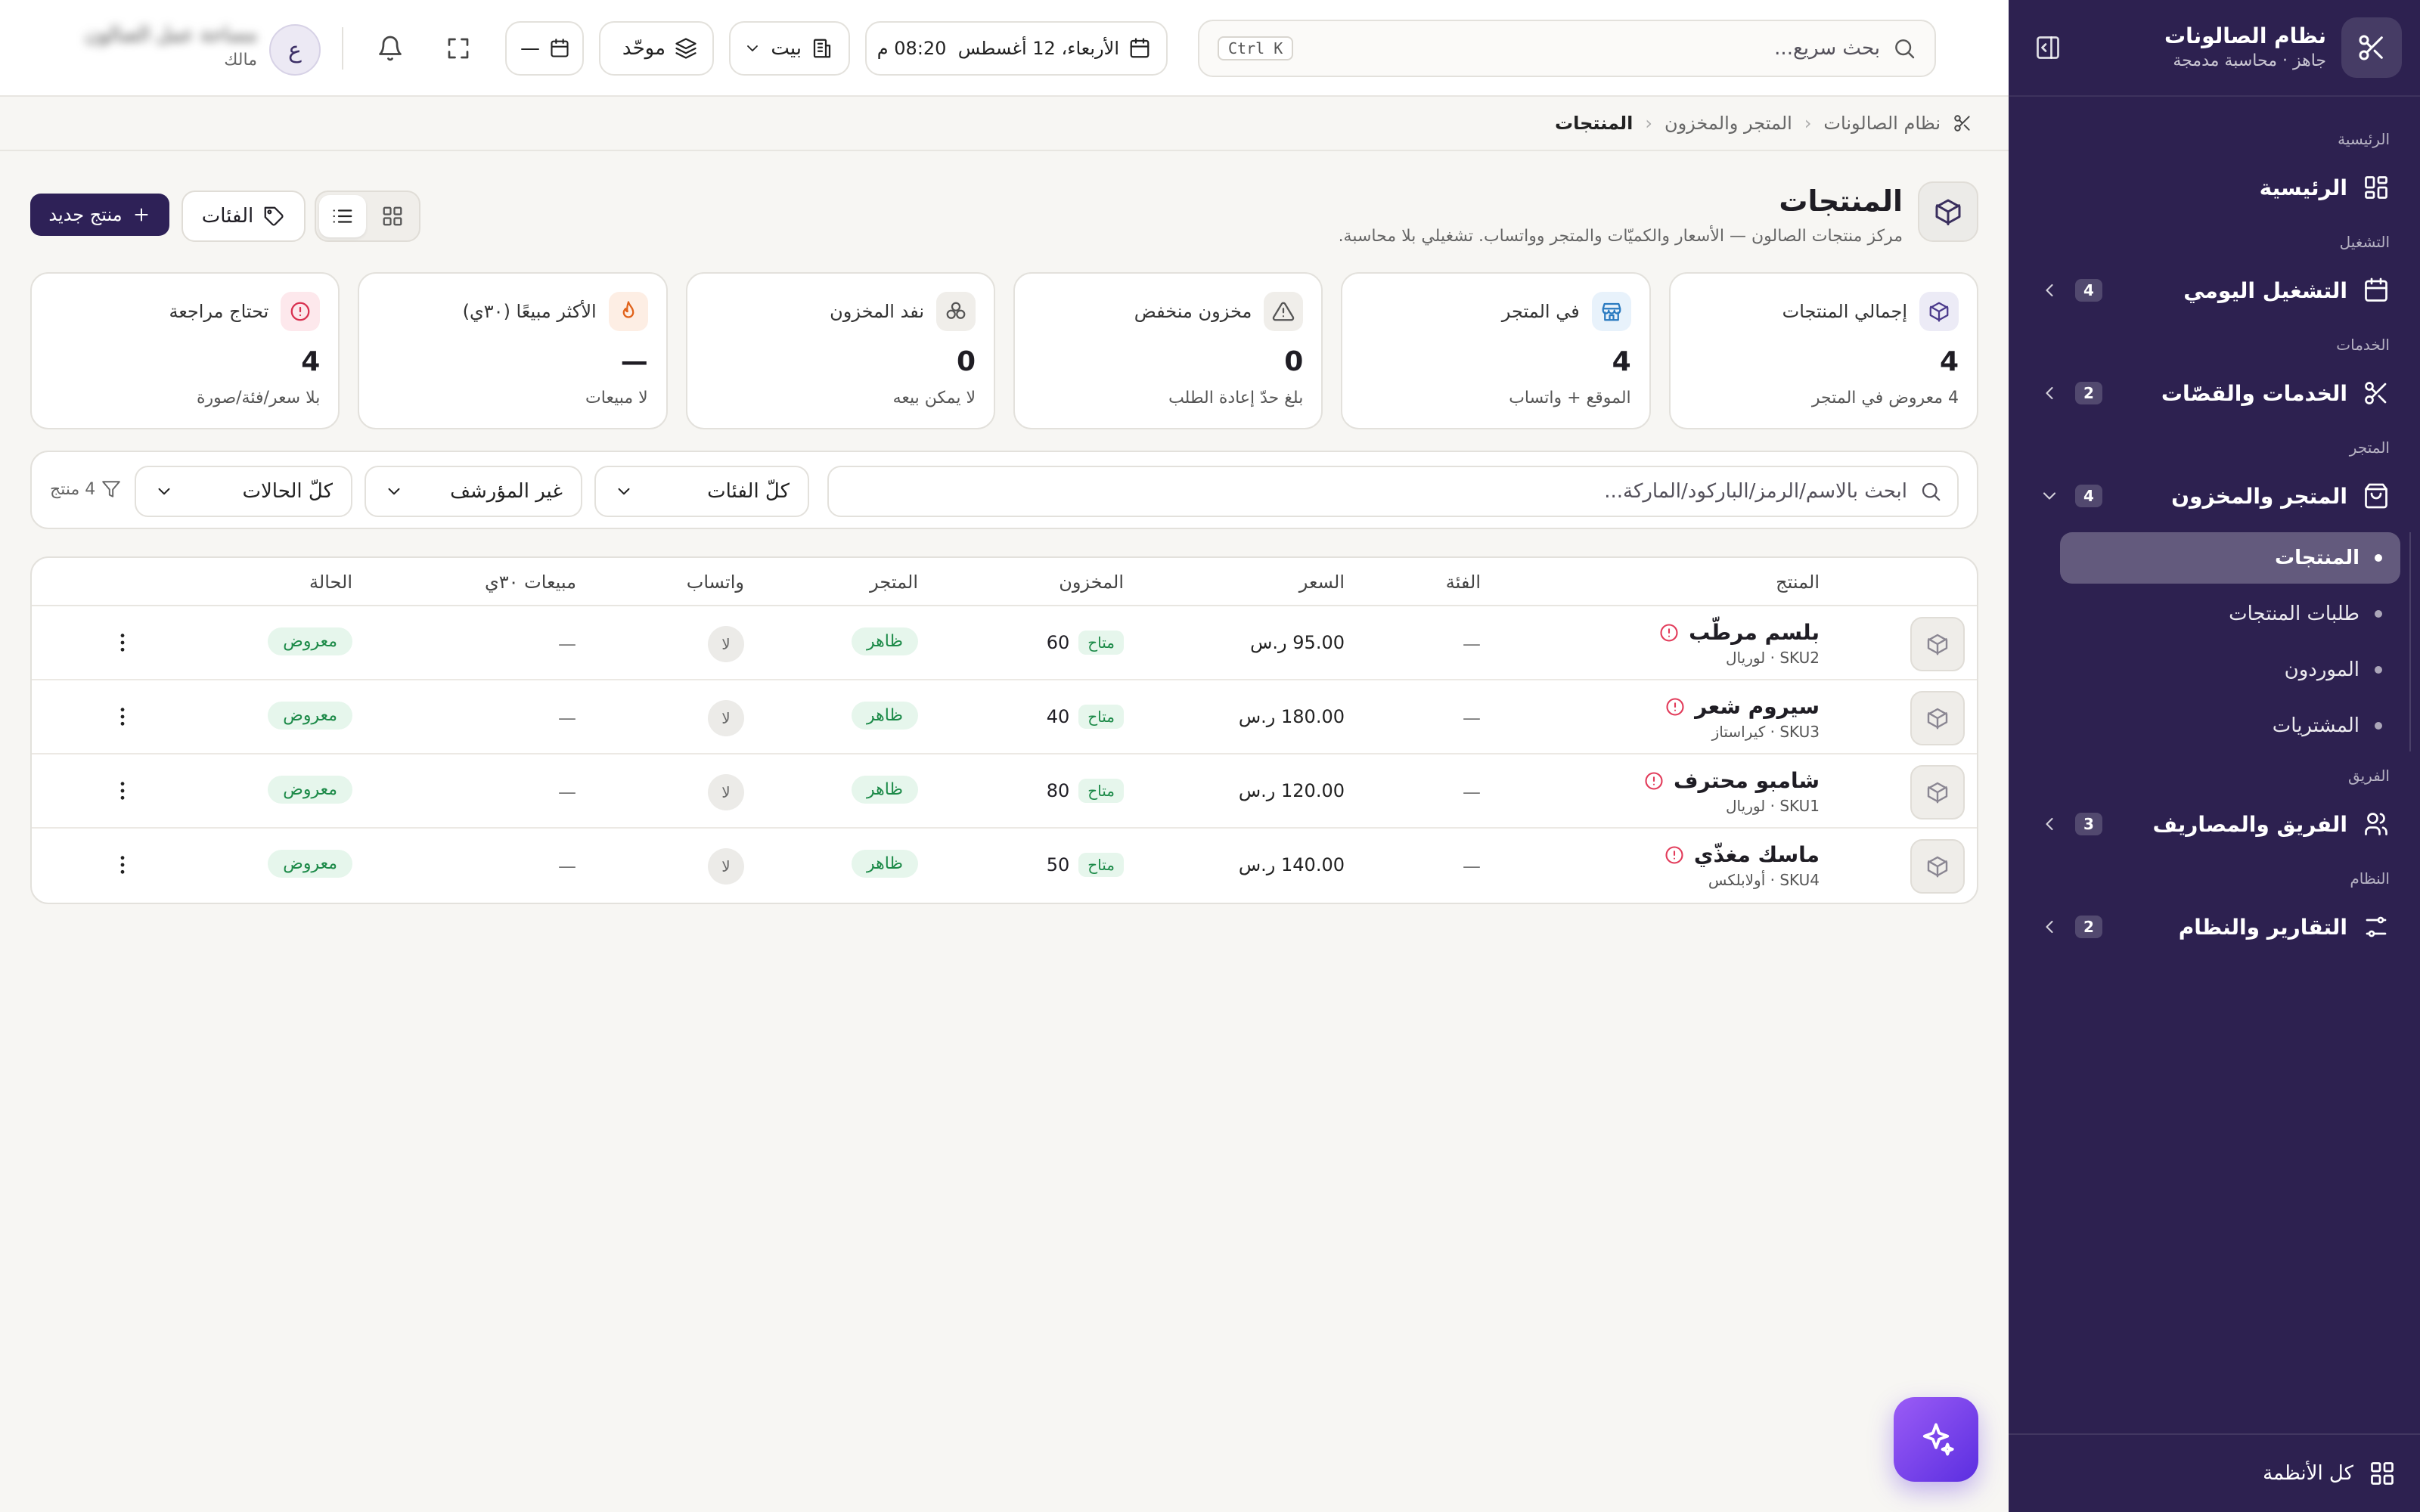  I want to click on subitem-label: طلبات المنتجات, so click(2294, 614).